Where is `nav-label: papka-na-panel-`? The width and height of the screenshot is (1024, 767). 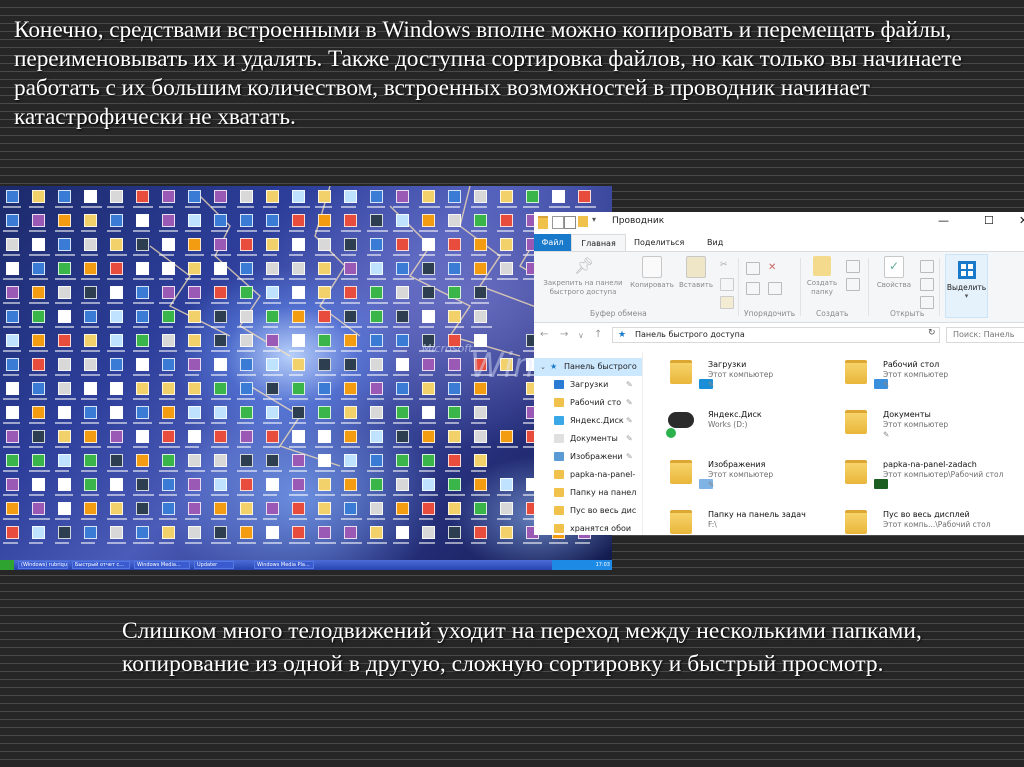
nav-label: papka-na-panel- is located at coordinates (603, 474).